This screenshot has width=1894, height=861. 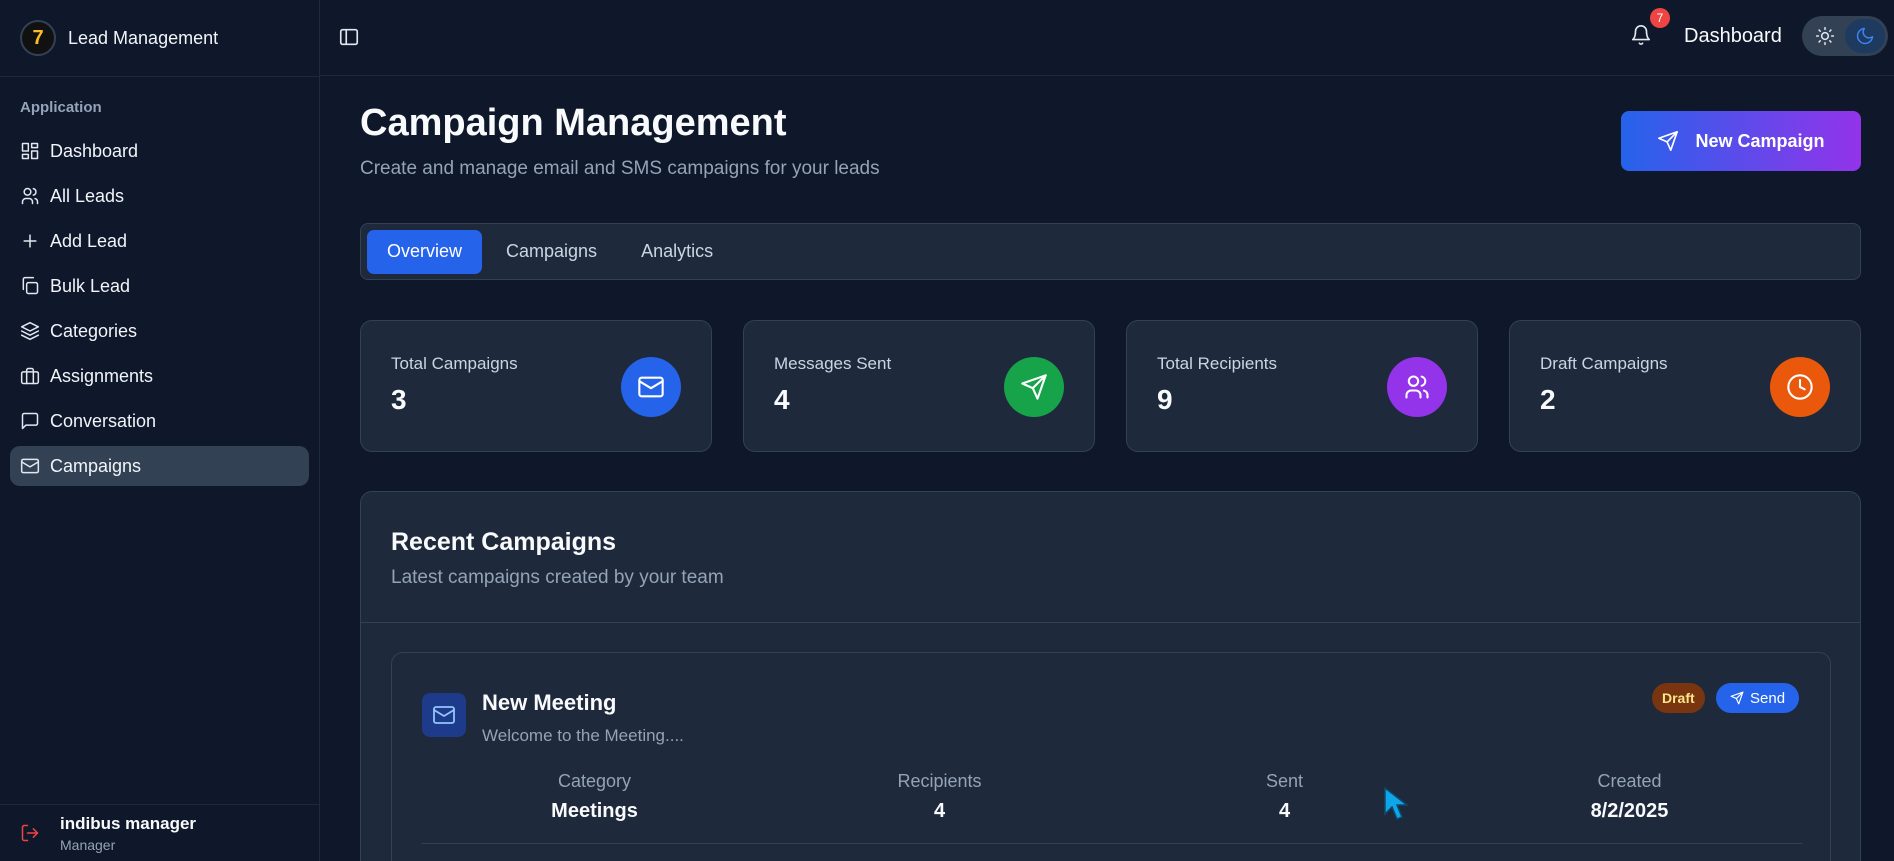 What do you see at coordinates (1825, 36) in the screenshot?
I see `sun-icon` at bounding box center [1825, 36].